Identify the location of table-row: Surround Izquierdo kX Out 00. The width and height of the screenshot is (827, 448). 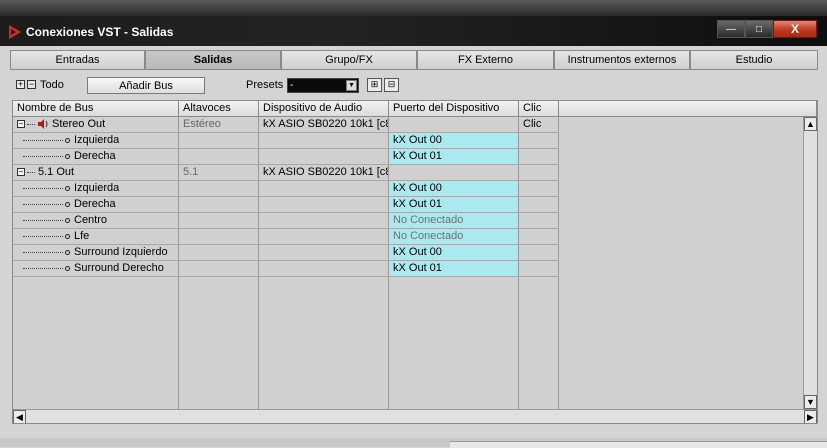
(415, 253).